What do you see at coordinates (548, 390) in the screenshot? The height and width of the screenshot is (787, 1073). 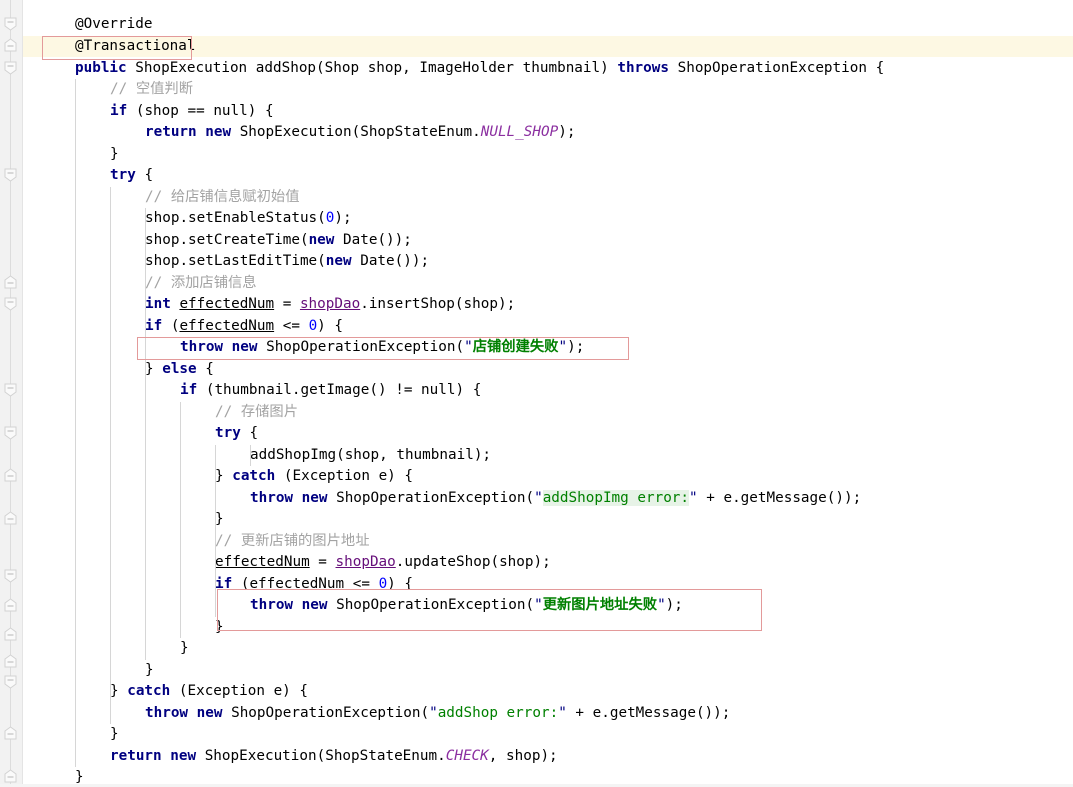 I see `code-line: if (thumbnail.getImage() != null) {` at bounding box center [548, 390].